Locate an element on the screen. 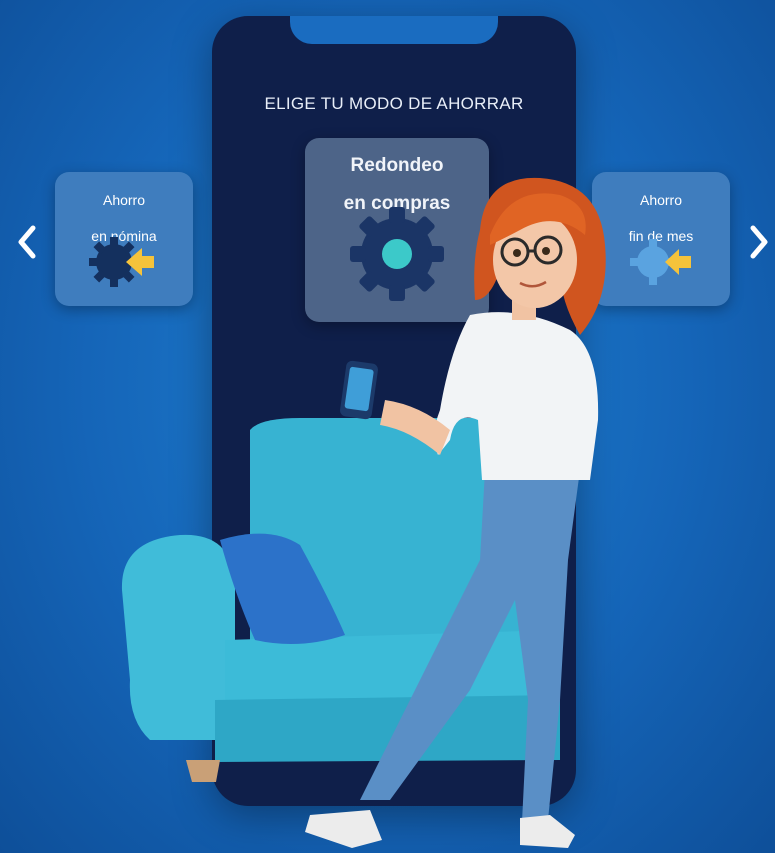  option-card-redondeo-compras: Redondeo en compras is located at coordinates (397, 230).